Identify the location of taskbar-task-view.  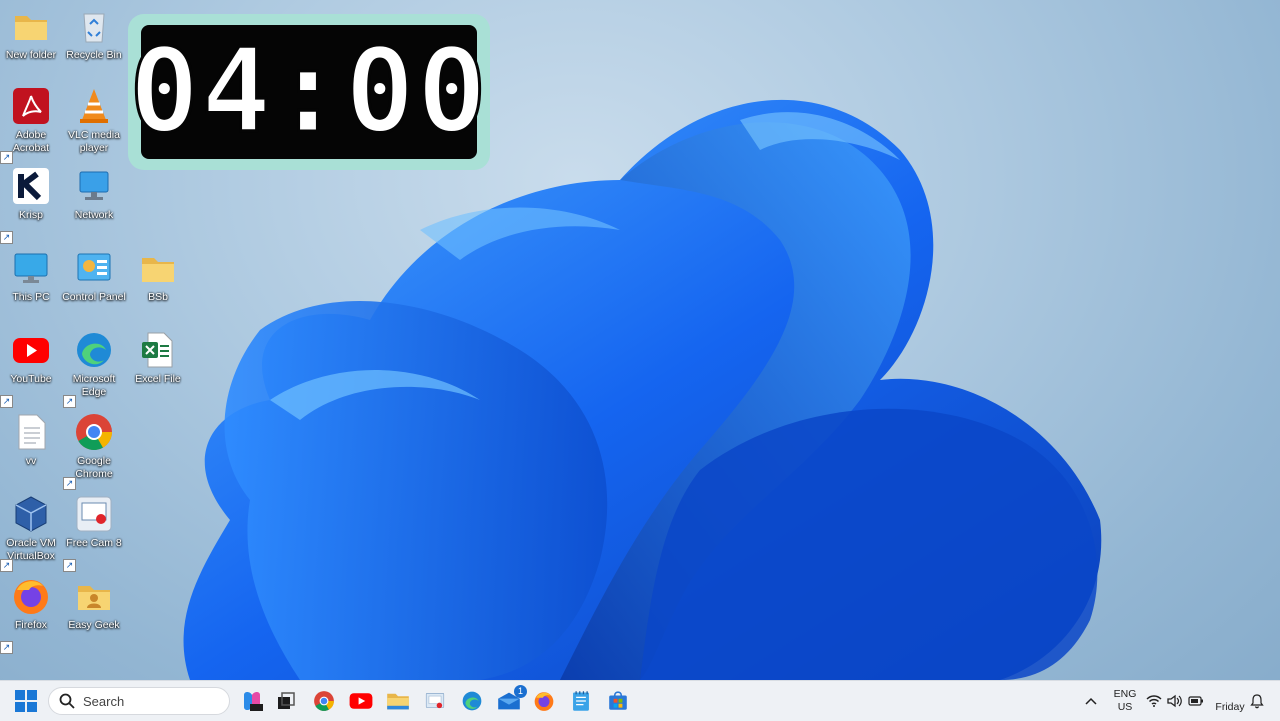
(286, 701).